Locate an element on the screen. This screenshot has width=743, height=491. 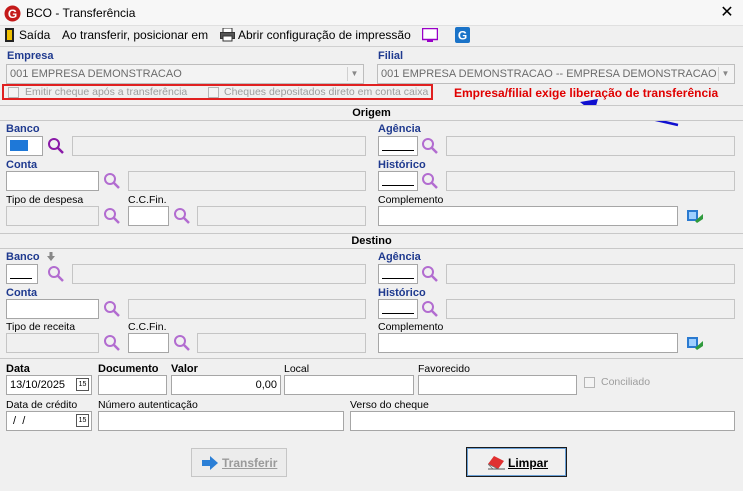
eraser-icon is located at coordinates (496, 463).